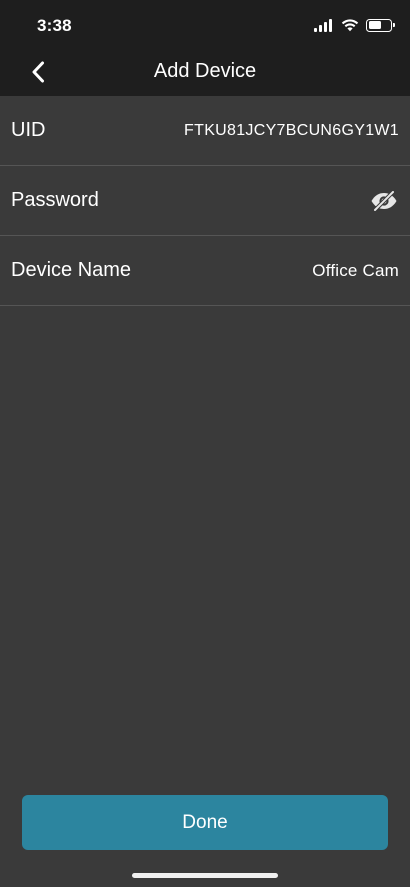  I want to click on wifi-icon, so click(350, 25).